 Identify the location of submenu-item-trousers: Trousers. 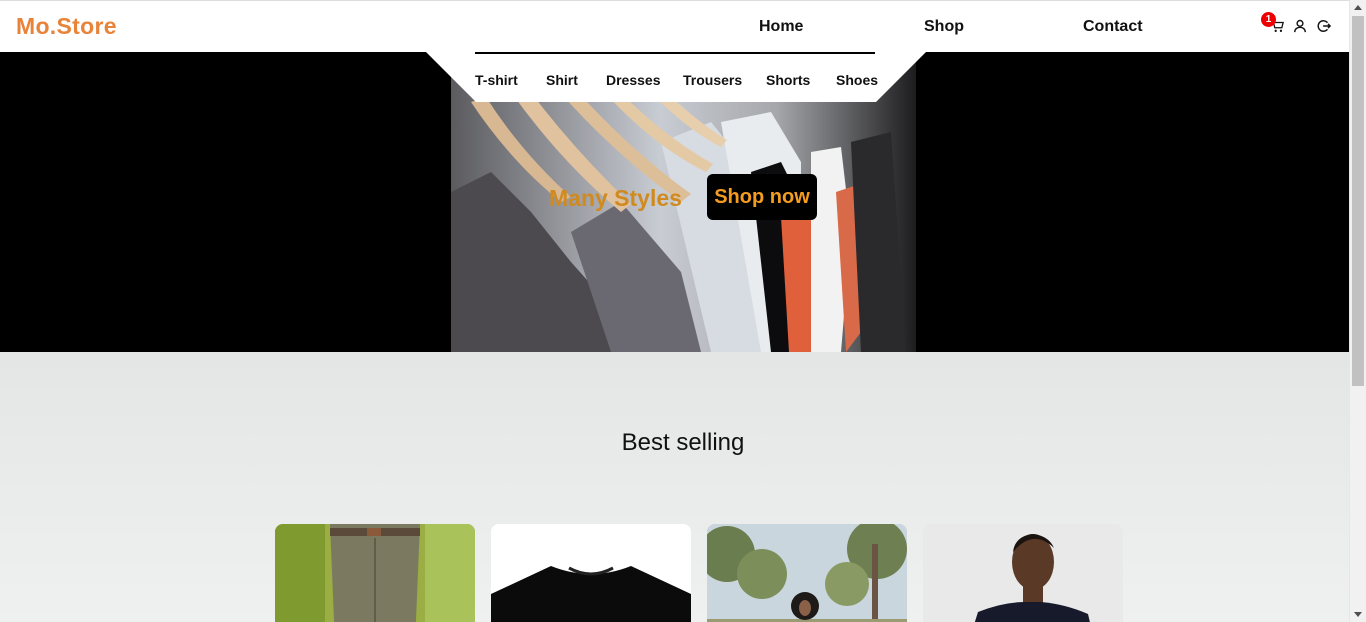
(712, 80).